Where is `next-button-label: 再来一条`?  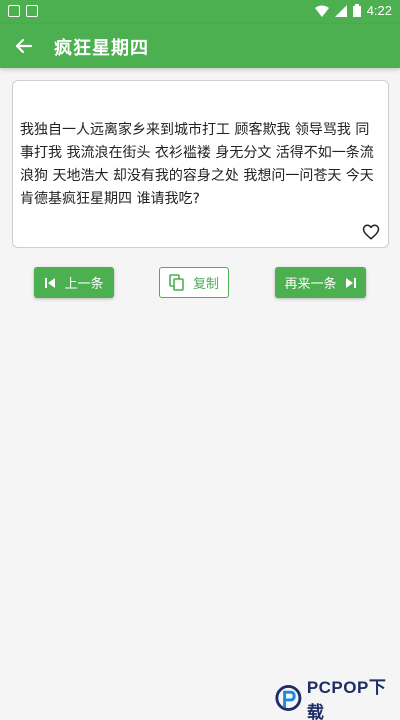
next-button-label: 再来一条 is located at coordinates (310, 284).